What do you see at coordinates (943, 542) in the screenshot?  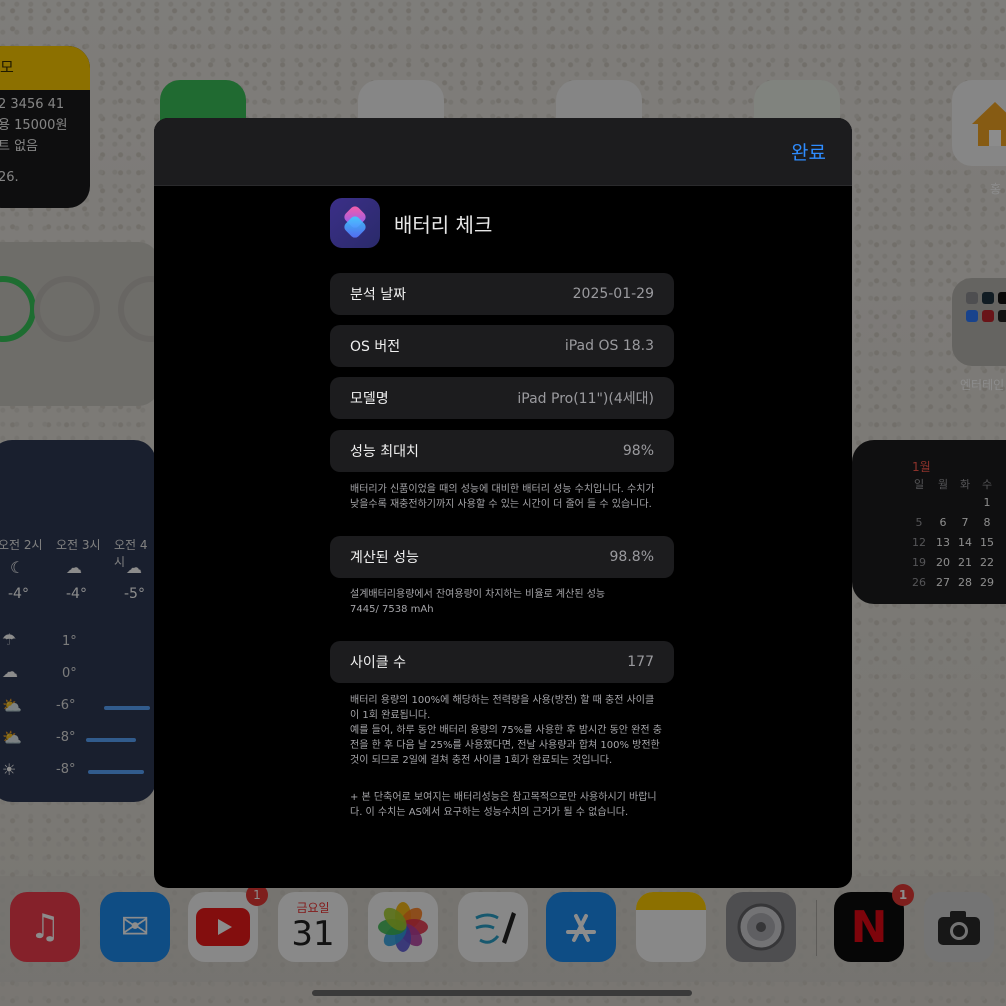 I see `calendar-date: 13` at bounding box center [943, 542].